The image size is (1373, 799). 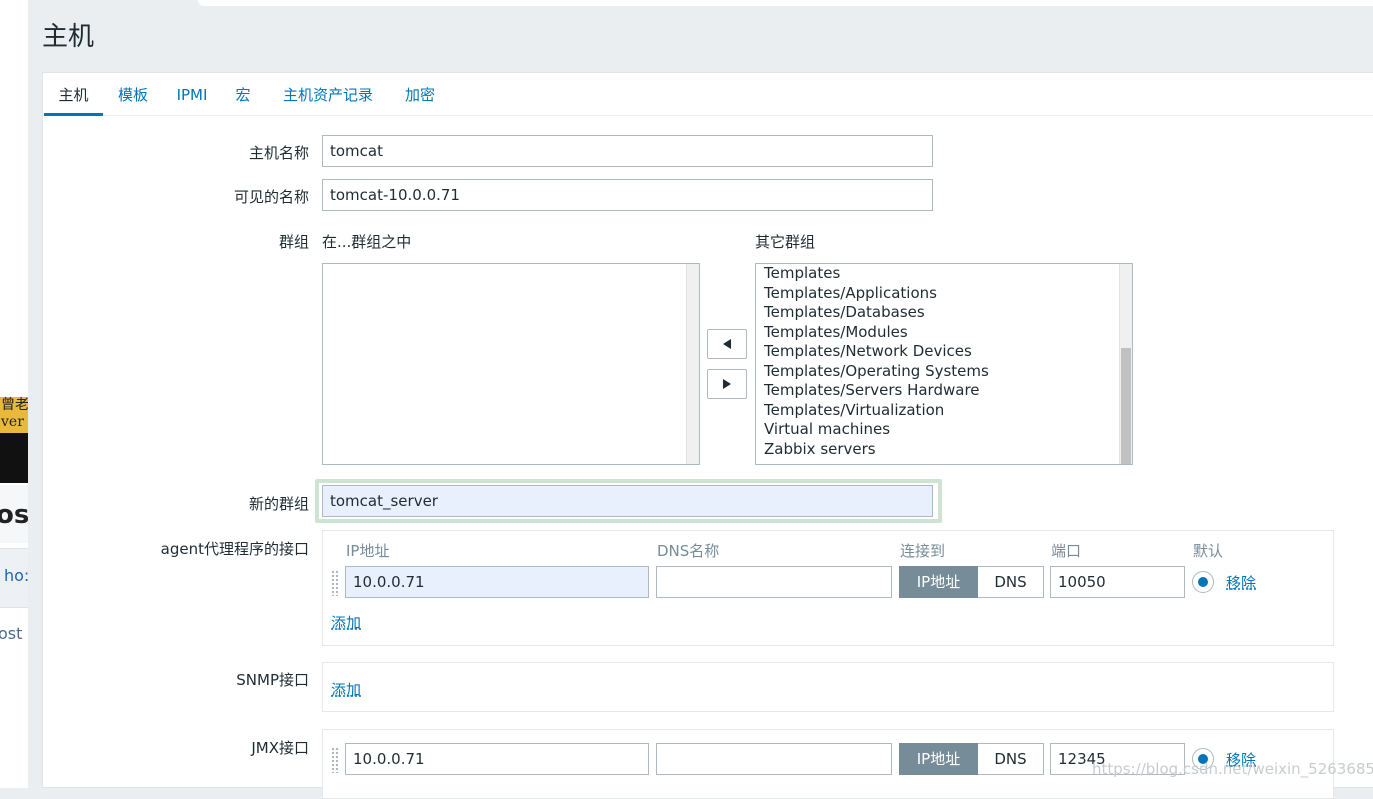 What do you see at coordinates (820, 450) in the screenshot?
I see `group-option: Zabbix servers` at bounding box center [820, 450].